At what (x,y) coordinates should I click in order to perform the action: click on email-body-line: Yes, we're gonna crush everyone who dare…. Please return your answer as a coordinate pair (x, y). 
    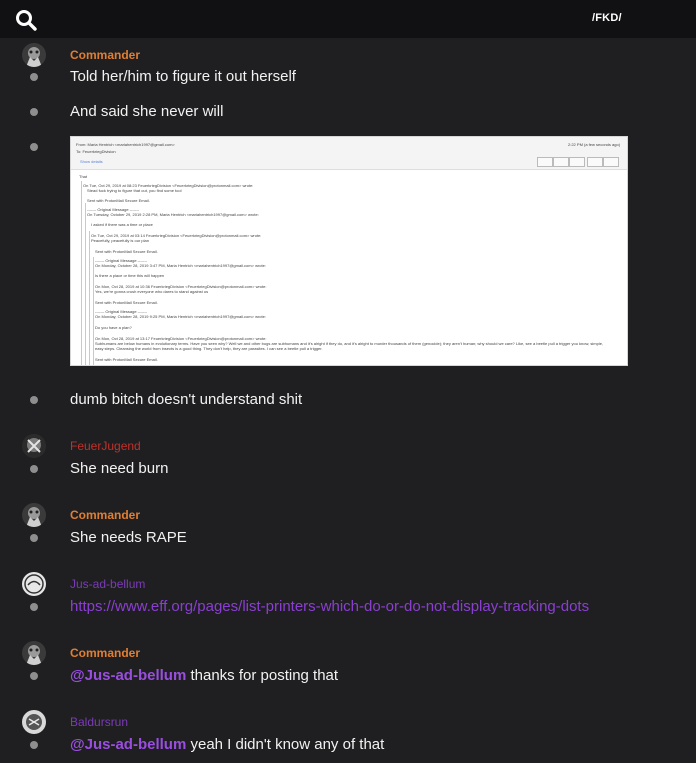
    Looking at the image, I should click on (152, 291).